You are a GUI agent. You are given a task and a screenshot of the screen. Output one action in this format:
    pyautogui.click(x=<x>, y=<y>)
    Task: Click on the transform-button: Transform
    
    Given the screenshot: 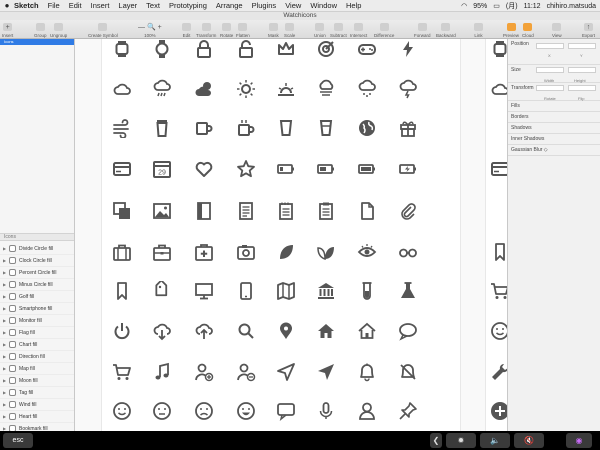 What is the action you would take?
    pyautogui.click(x=206, y=29)
    